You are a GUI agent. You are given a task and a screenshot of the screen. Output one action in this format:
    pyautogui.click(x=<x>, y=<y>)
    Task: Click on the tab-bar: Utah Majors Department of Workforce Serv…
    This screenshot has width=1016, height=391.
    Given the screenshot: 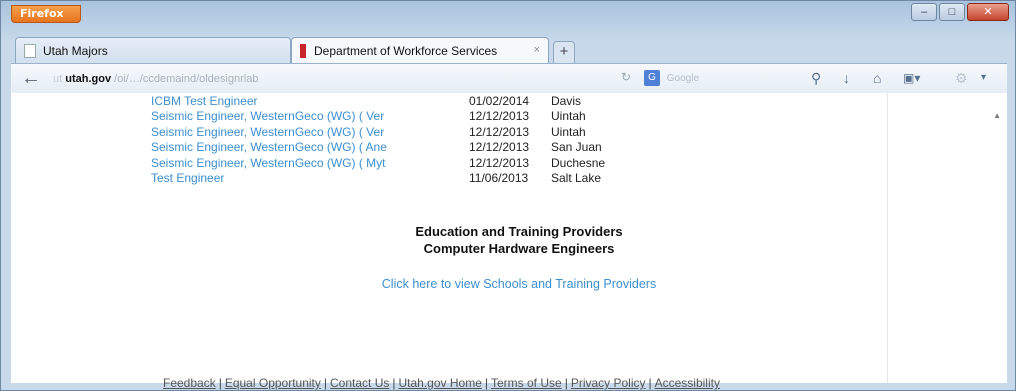 What is the action you would take?
    pyautogui.click(x=295, y=50)
    